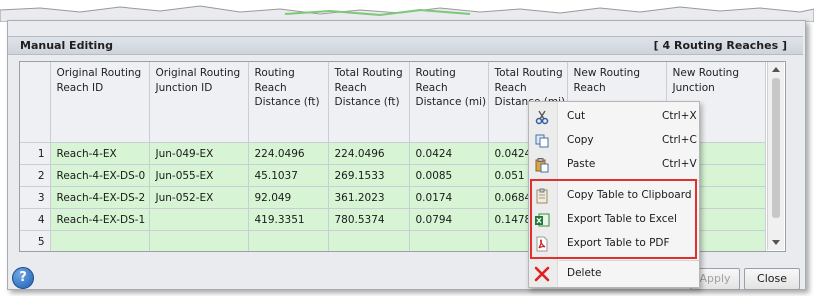  I want to click on total-distance-ft-cell: 269.1533, so click(369, 175).